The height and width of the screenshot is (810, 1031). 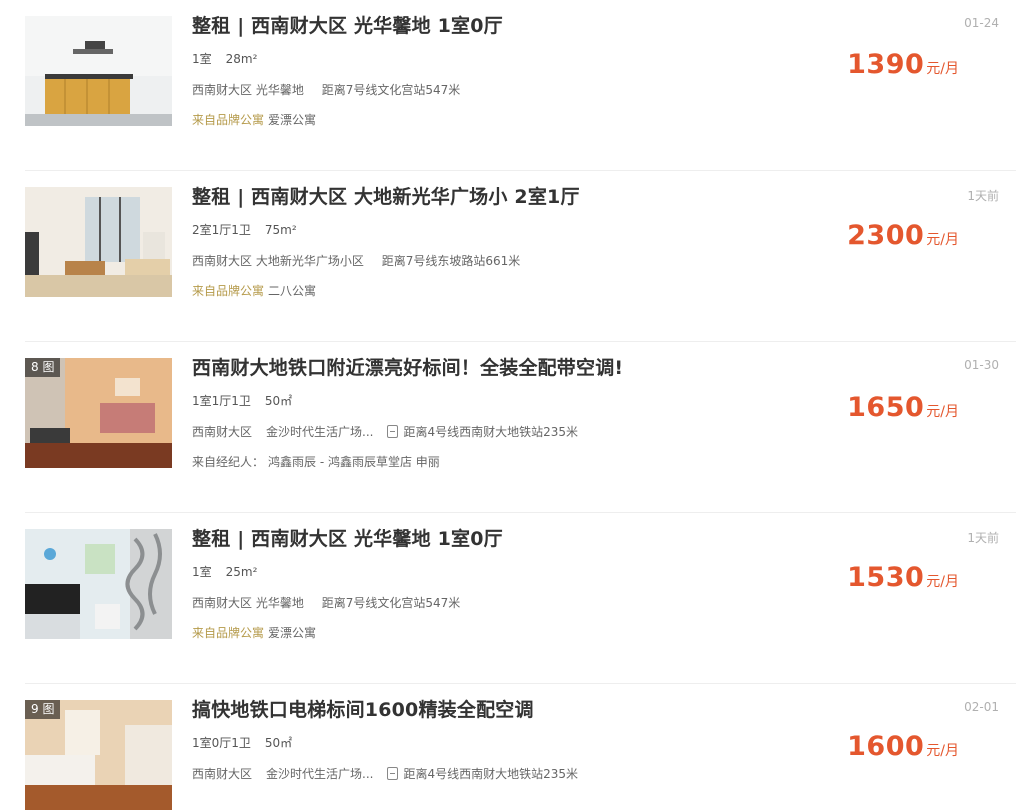 I want to click on subway-distance: 距离7号线东坡路站661米, so click(x=451, y=261).